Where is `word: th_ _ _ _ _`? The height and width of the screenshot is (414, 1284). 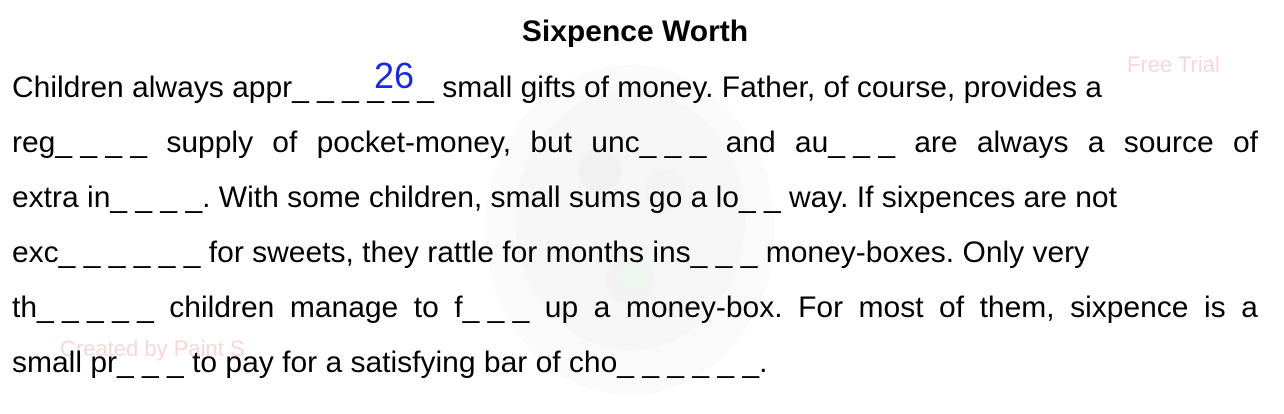
word: th_ _ _ _ _ is located at coordinates (83, 307).